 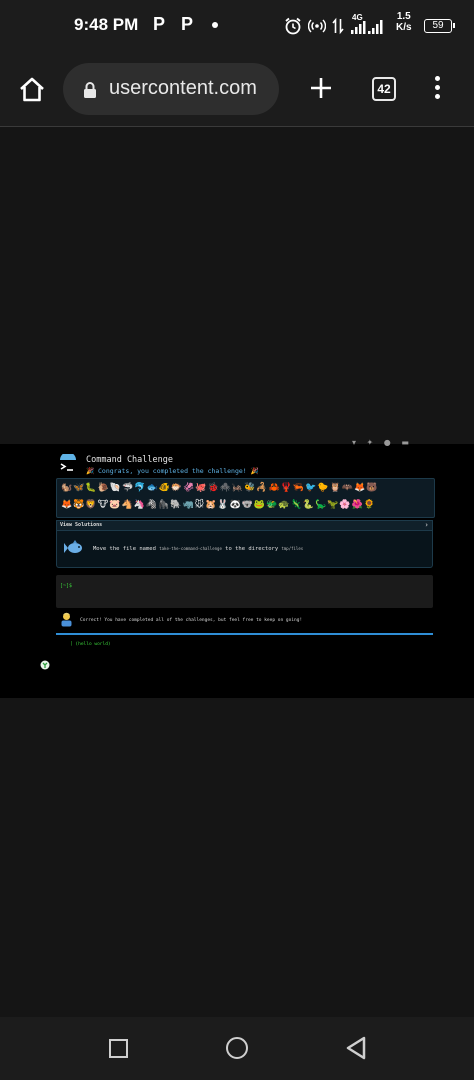 I want to click on progress-bar, so click(x=244, y=634).